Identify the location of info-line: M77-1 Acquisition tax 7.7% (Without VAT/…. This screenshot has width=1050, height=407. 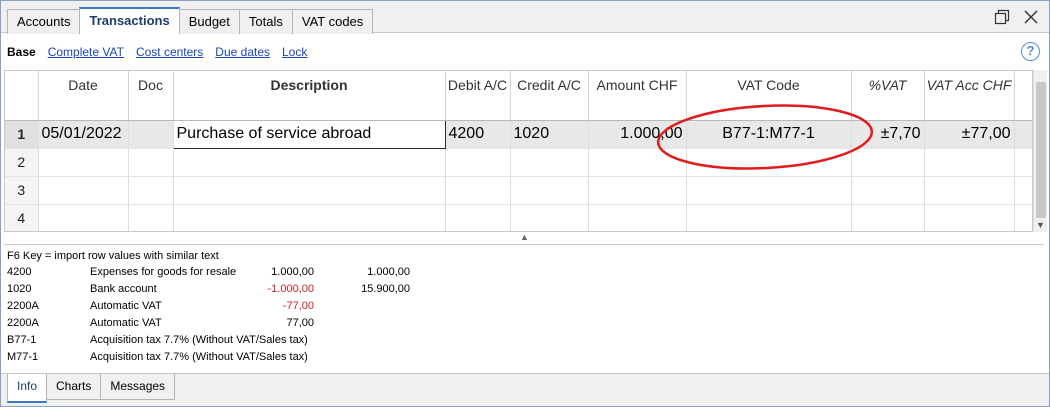
(524, 359).